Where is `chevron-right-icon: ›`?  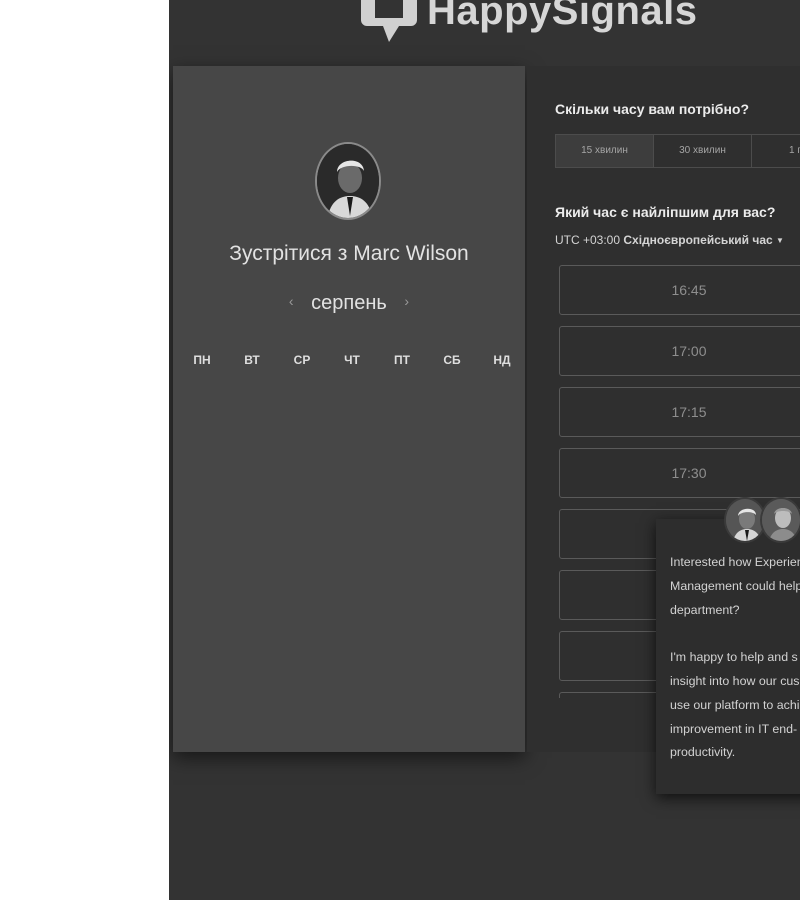 chevron-right-icon: › is located at coordinates (406, 301).